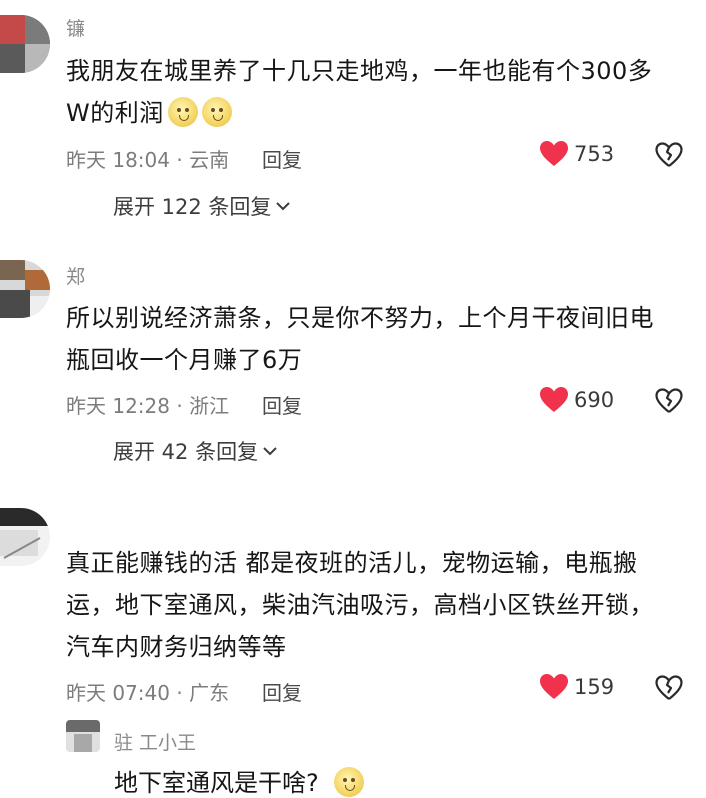 The height and width of the screenshot is (798, 706). Describe the element at coordinates (352, 563) in the screenshot. I see `comment-line: 真正能赚钱的活 都是夜班的活儿，宠物运输，电瓶搬` at that location.